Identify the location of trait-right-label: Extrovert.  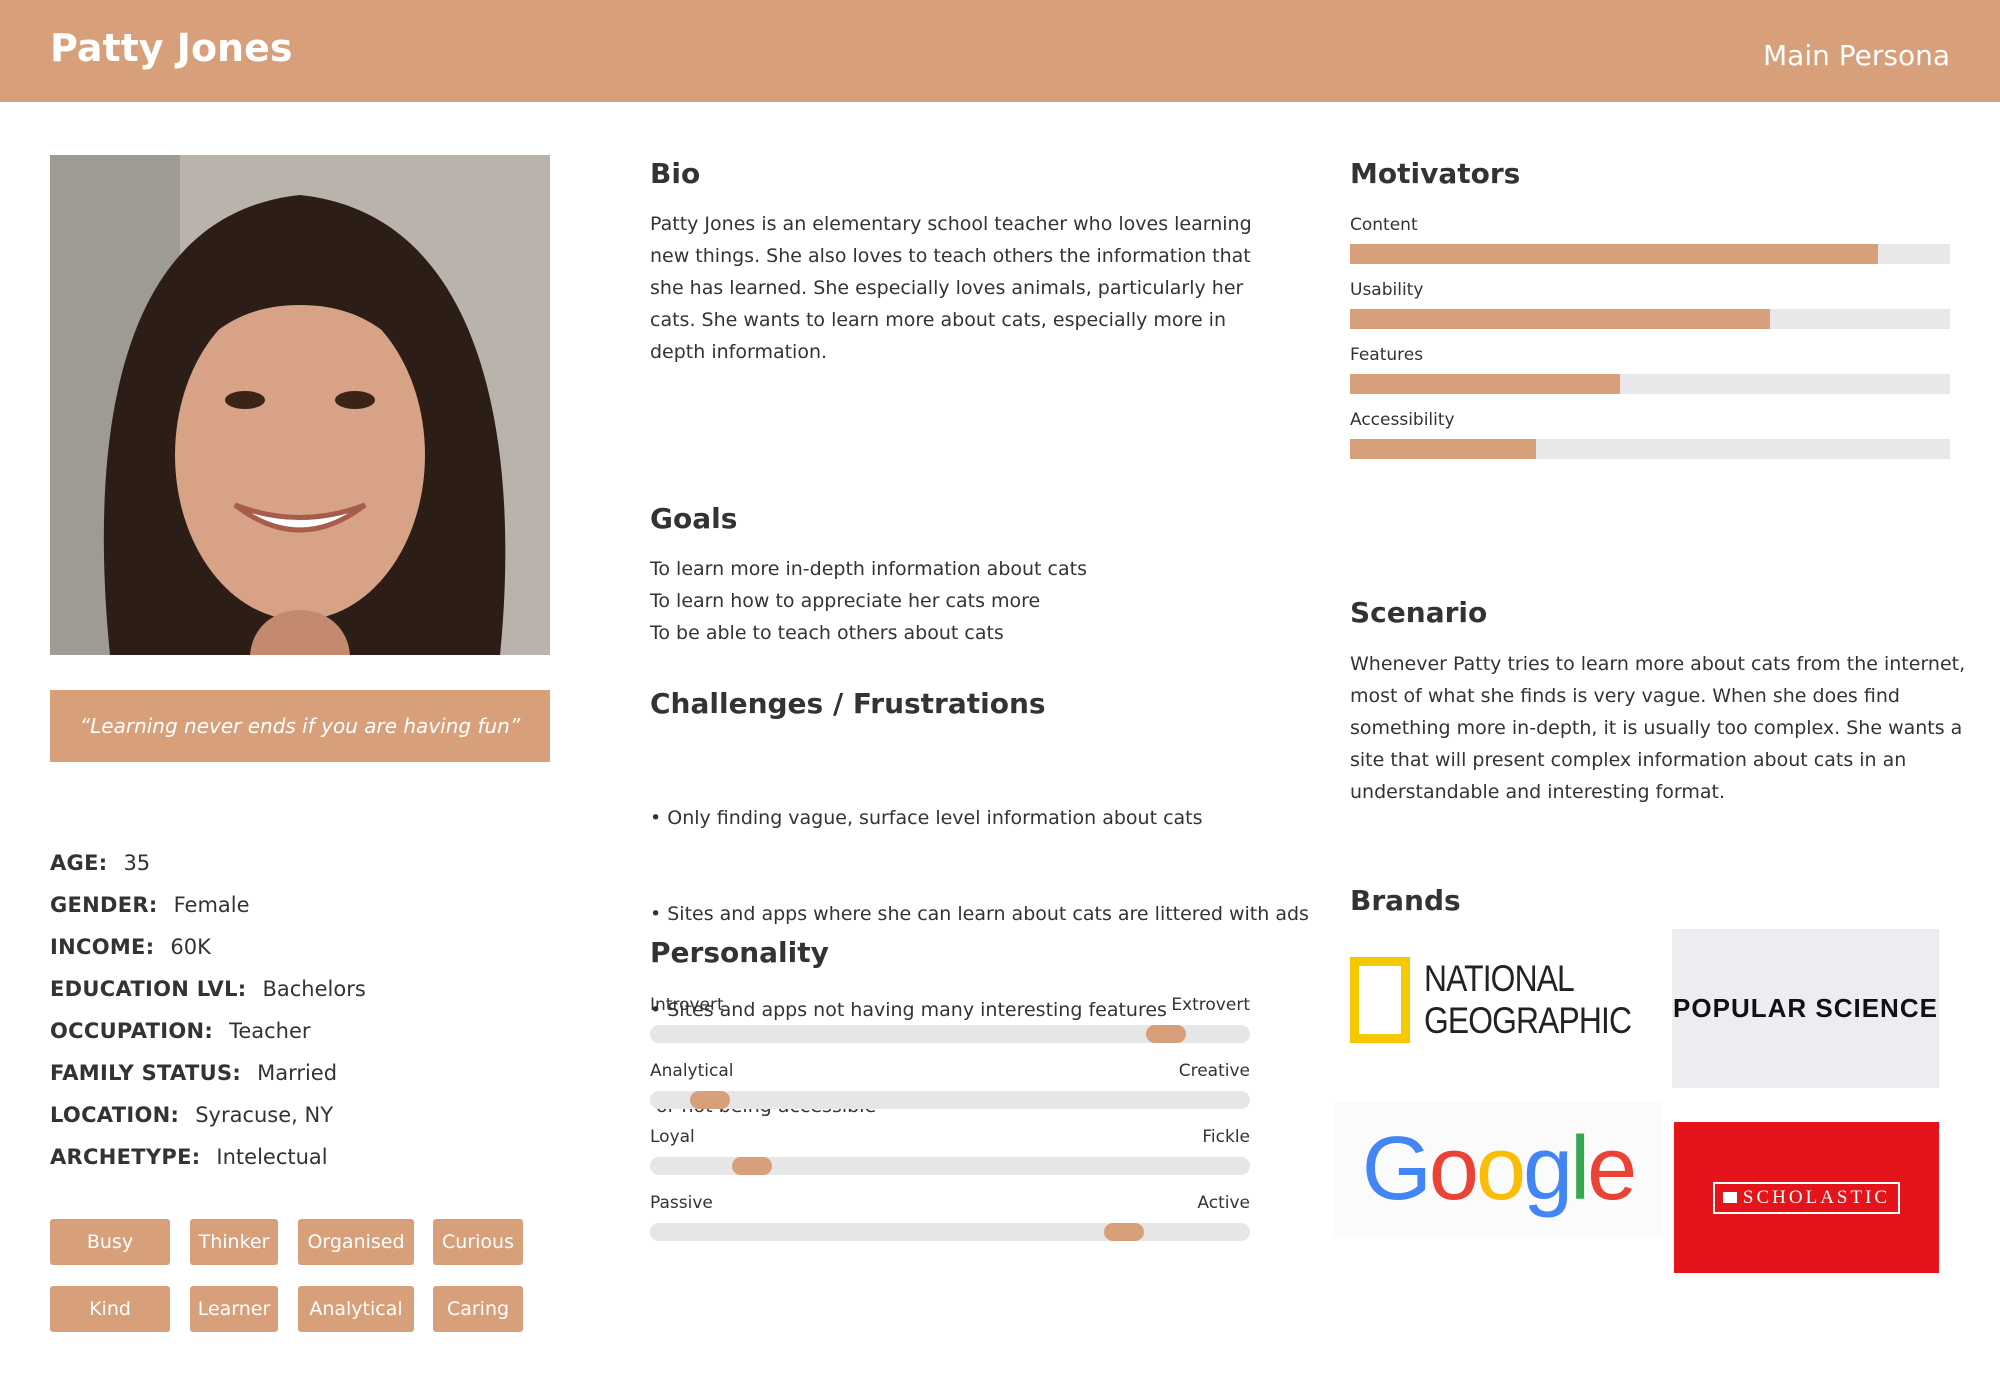
(1210, 1005).